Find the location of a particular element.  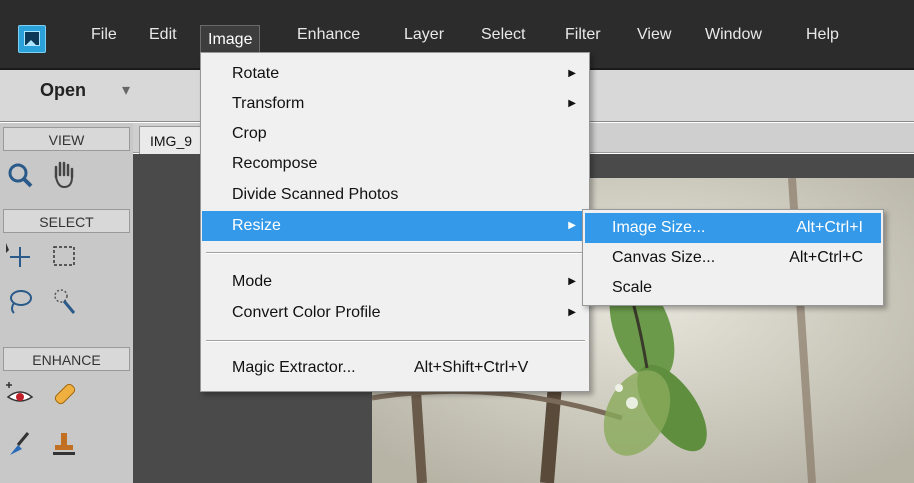

menu-item-label: Rotate is located at coordinates (256, 73).